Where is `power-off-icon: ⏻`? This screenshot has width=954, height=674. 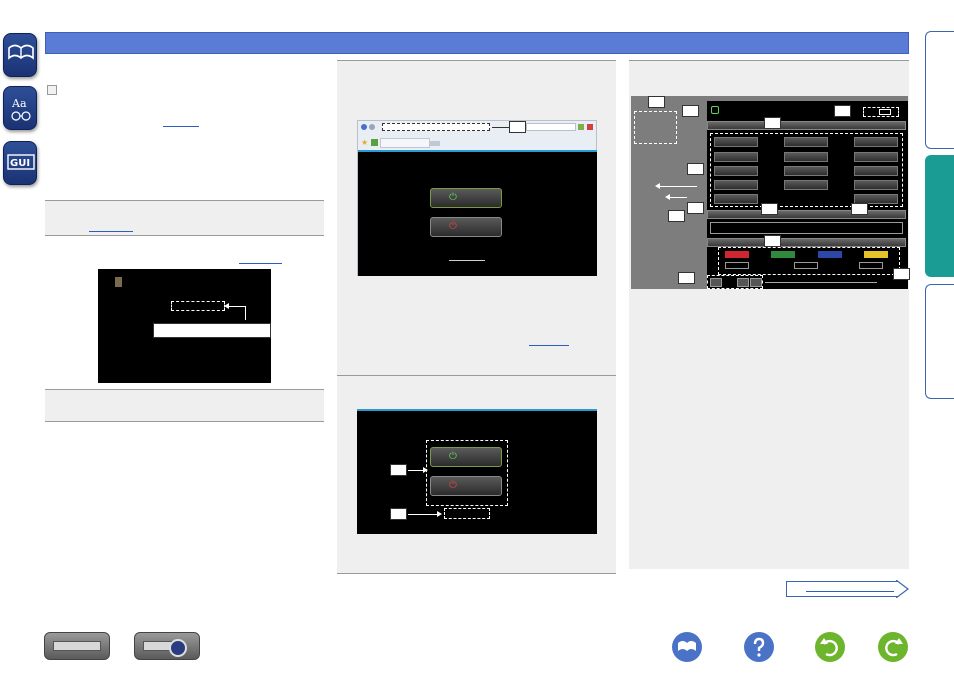 power-off-icon: ⏻ is located at coordinates (453, 226).